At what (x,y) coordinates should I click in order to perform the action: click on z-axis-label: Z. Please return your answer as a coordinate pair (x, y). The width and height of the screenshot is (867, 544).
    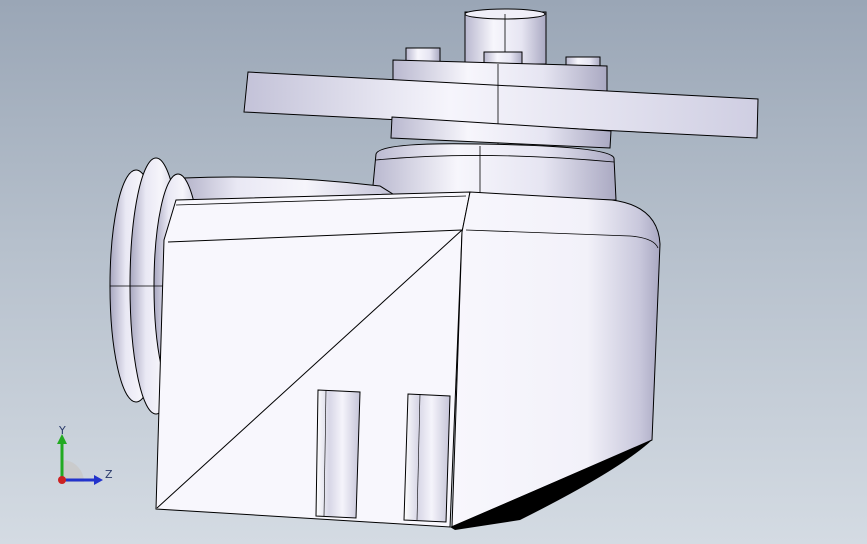
    Looking at the image, I should click on (109, 474).